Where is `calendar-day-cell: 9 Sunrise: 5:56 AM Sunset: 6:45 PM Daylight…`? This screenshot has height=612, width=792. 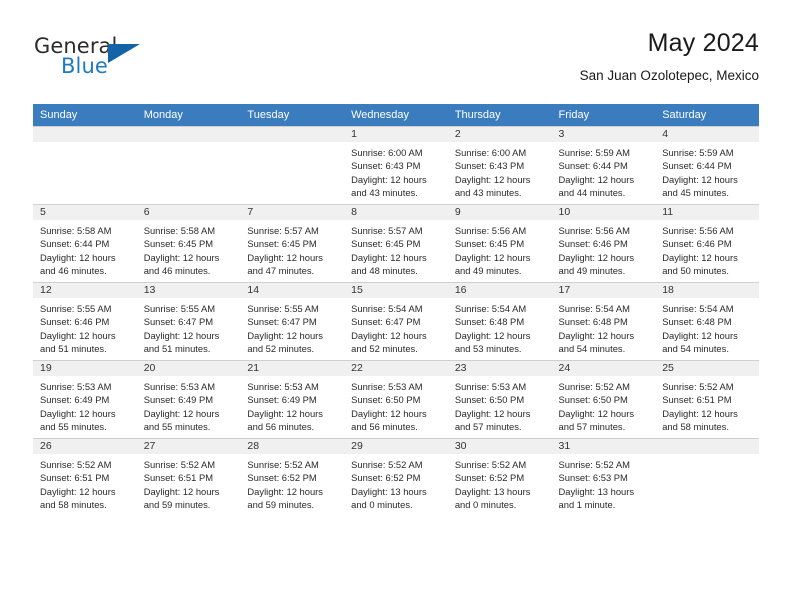
calendar-day-cell: 9 Sunrise: 5:56 AM Sunset: 6:45 PM Daylight… is located at coordinates (499, 243).